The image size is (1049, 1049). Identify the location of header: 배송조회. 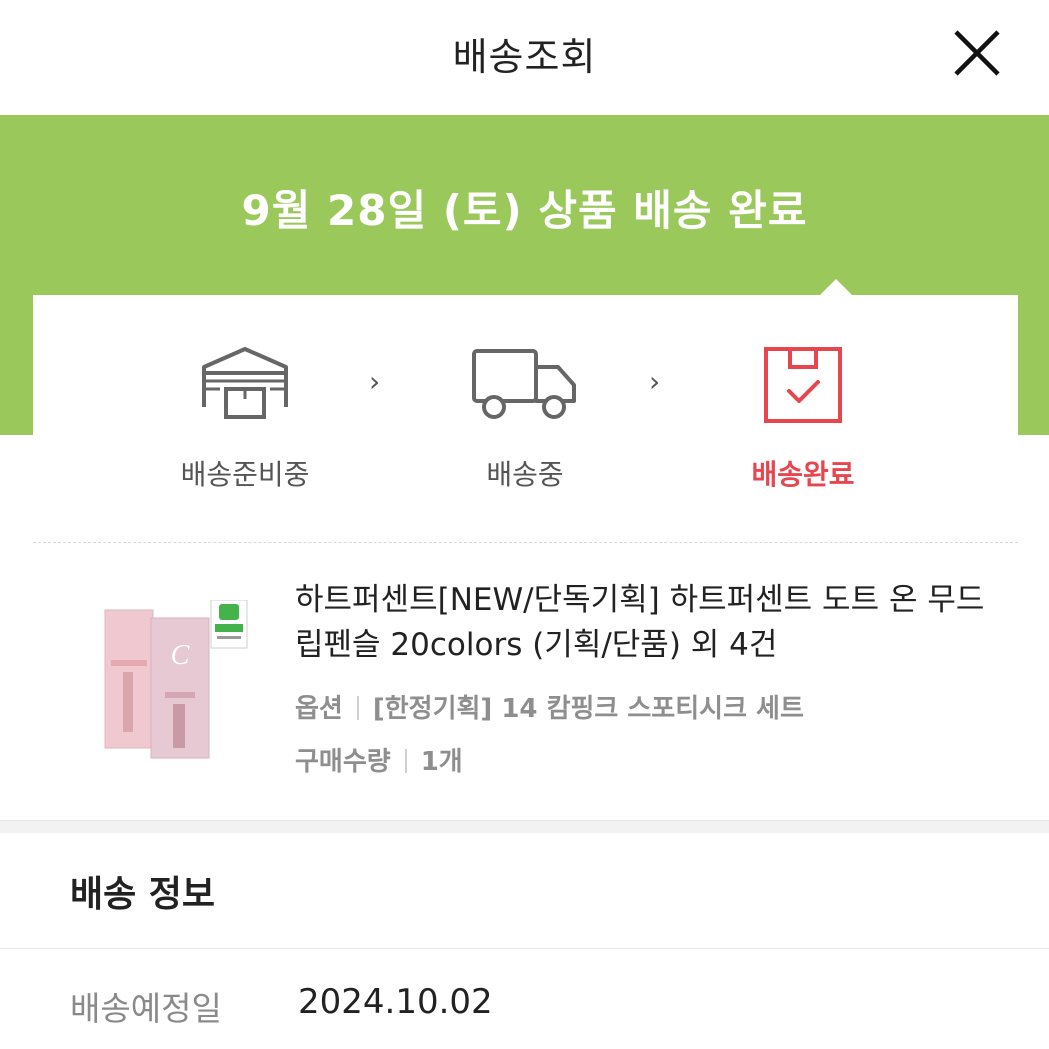
(524, 57).